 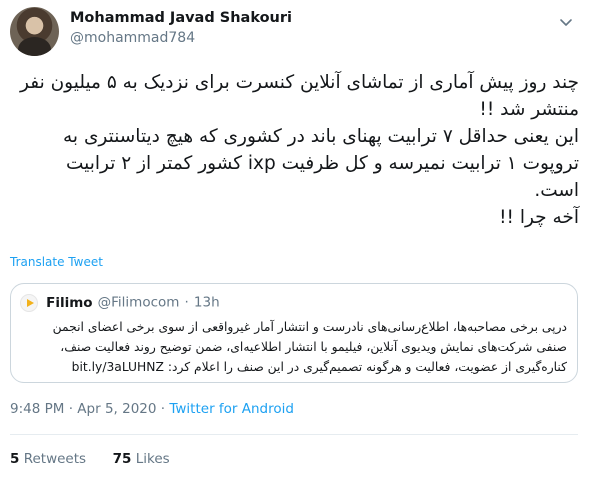 What do you see at coordinates (55, 459) in the screenshot?
I see `retweets-label: Retweets` at bounding box center [55, 459].